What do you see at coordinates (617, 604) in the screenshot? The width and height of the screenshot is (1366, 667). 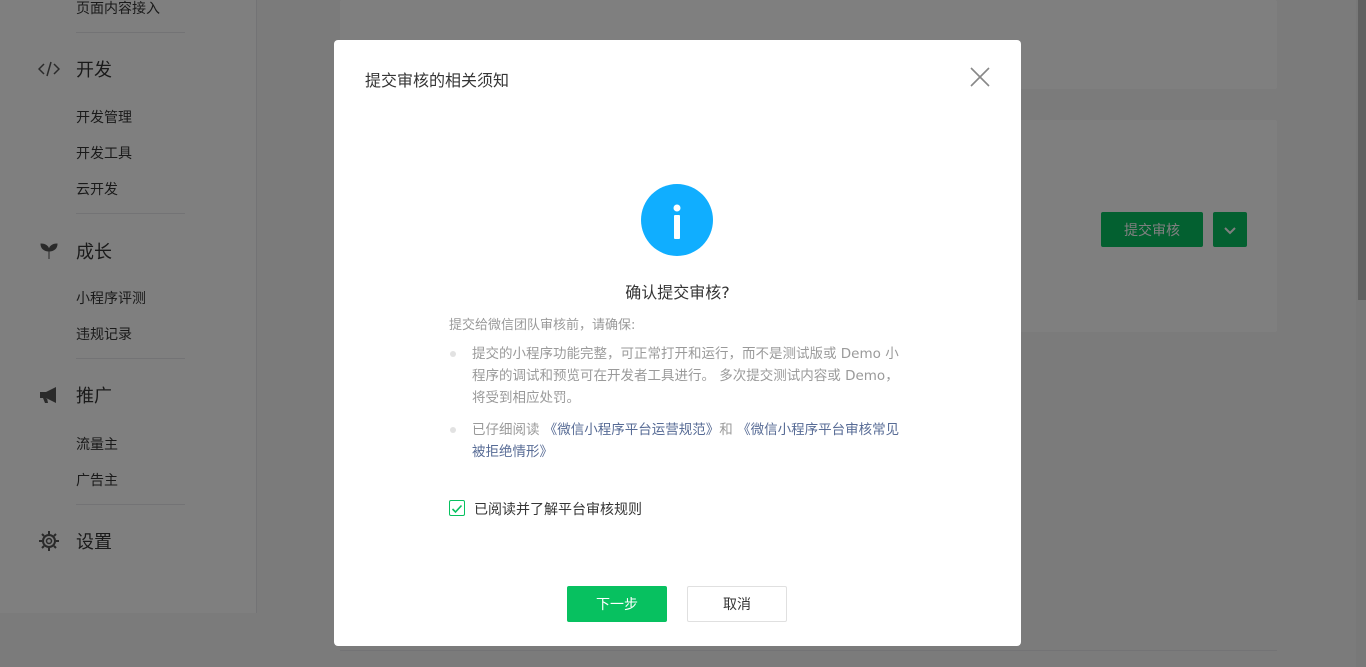 I see `next-step-button: 下一步` at bounding box center [617, 604].